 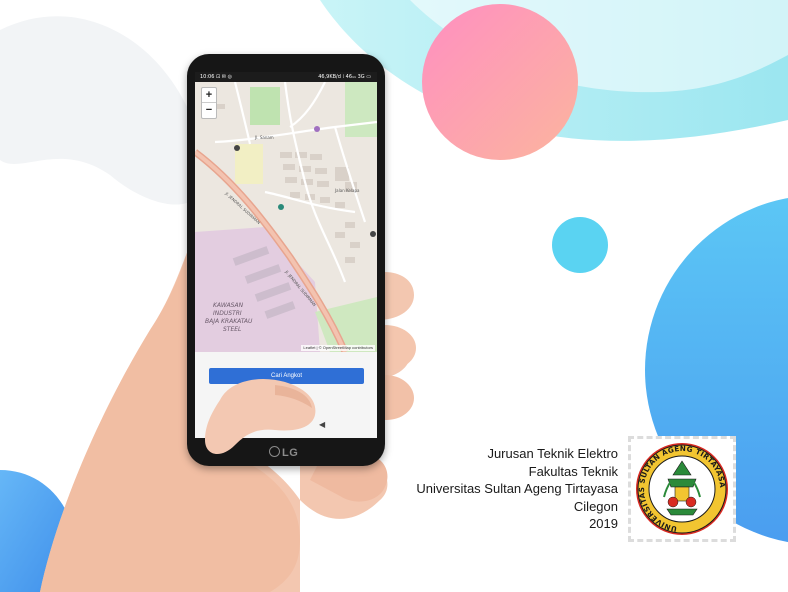 I want to click on status-time: 10:06, so click(x=207, y=77).